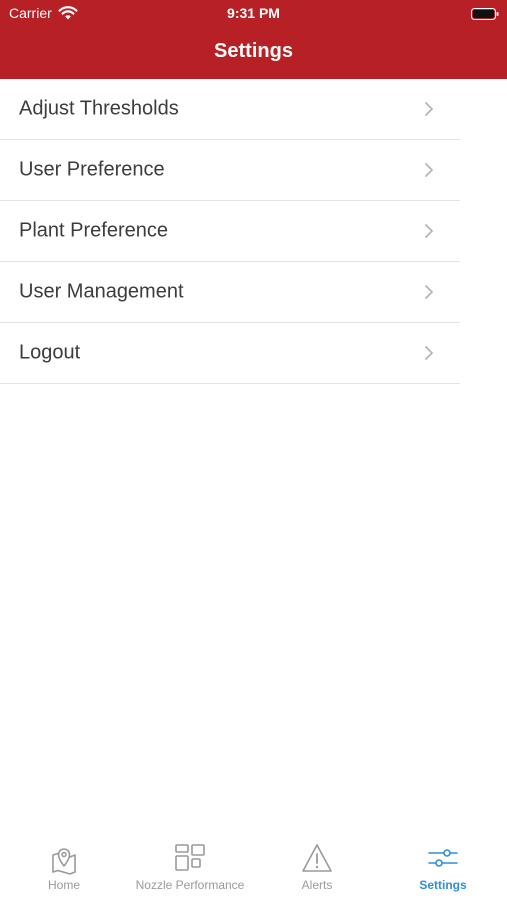 The height and width of the screenshot is (900, 507). I want to click on settings-item-logout: Logout, so click(230, 353).